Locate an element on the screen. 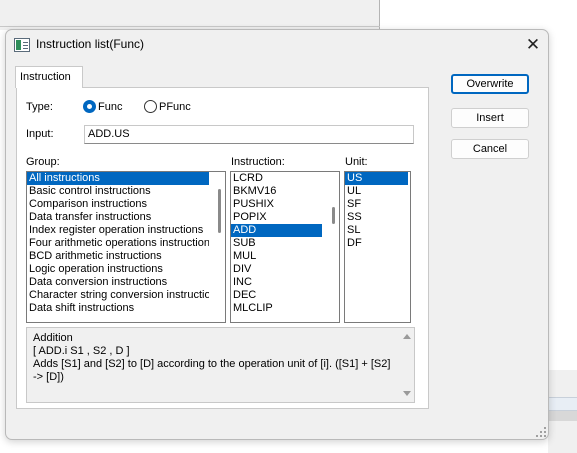 The height and width of the screenshot is (453, 577). close-icon: ✕ is located at coordinates (533, 45).